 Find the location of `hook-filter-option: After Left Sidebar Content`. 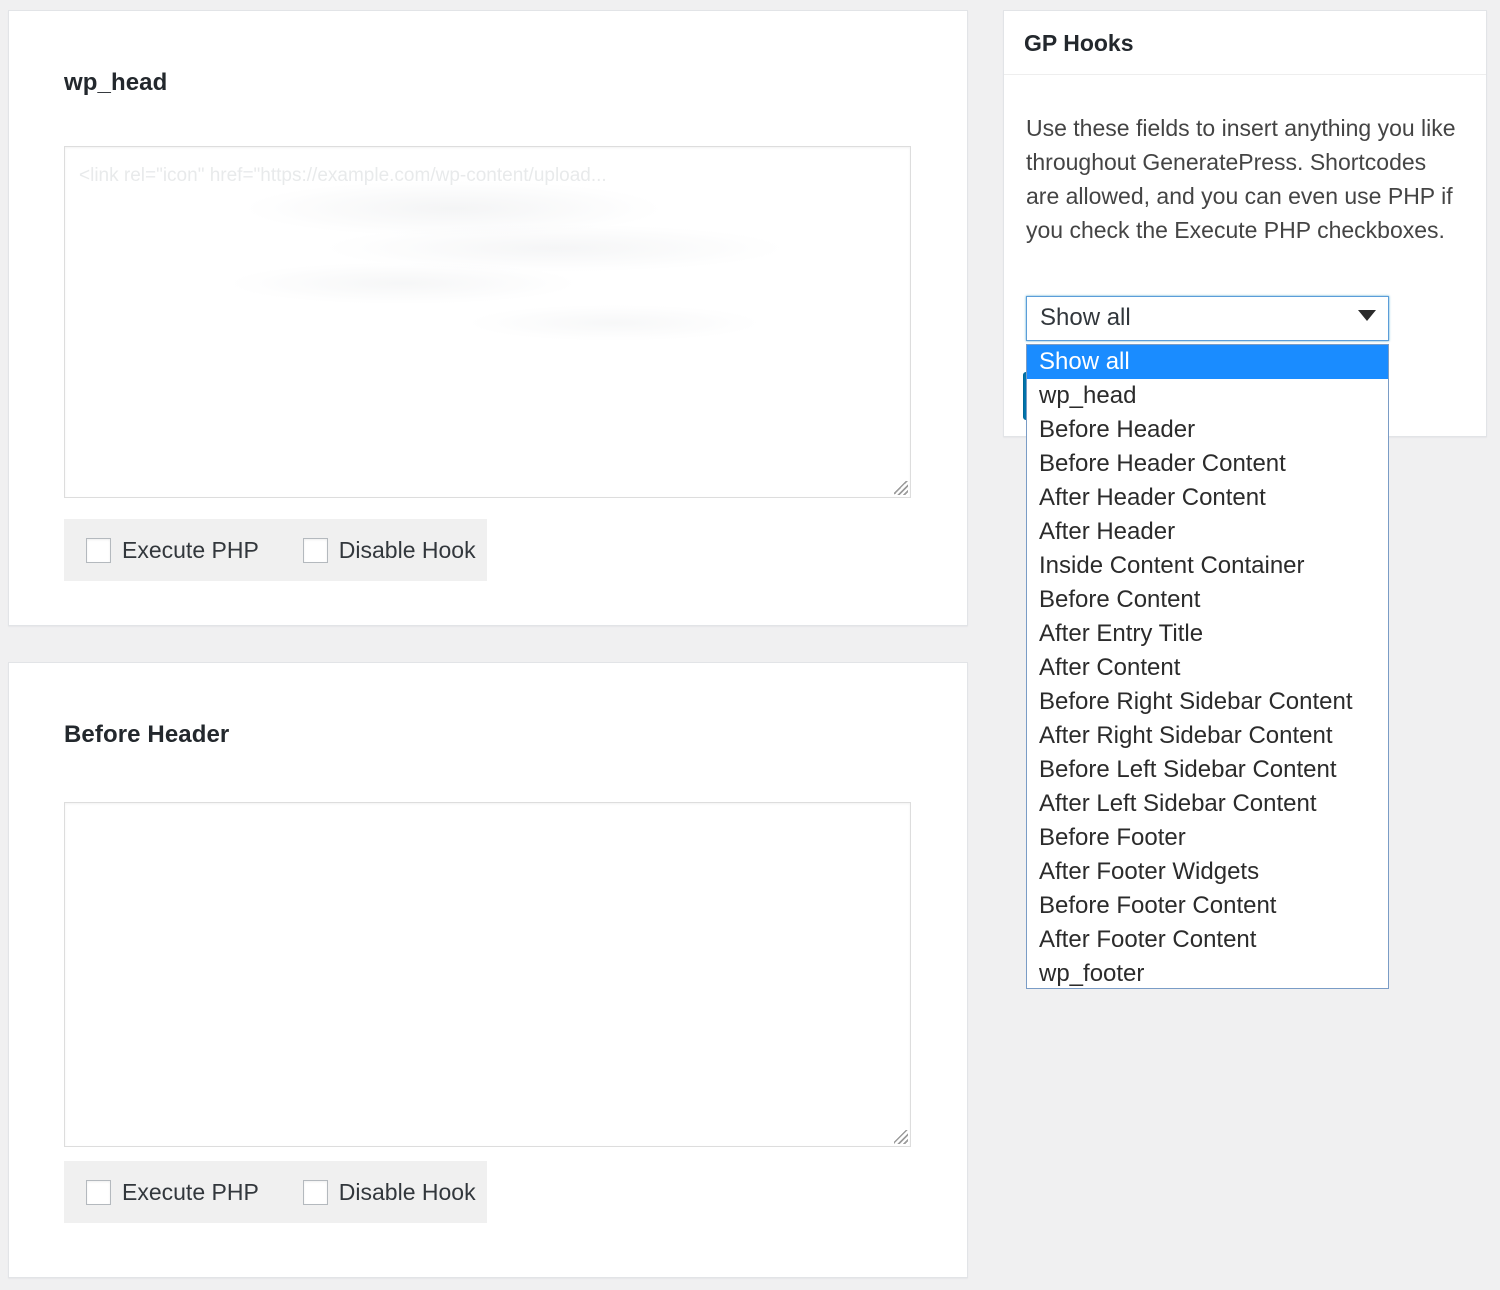

hook-filter-option: After Left Sidebar Content is located at coordinates (1207, 804).